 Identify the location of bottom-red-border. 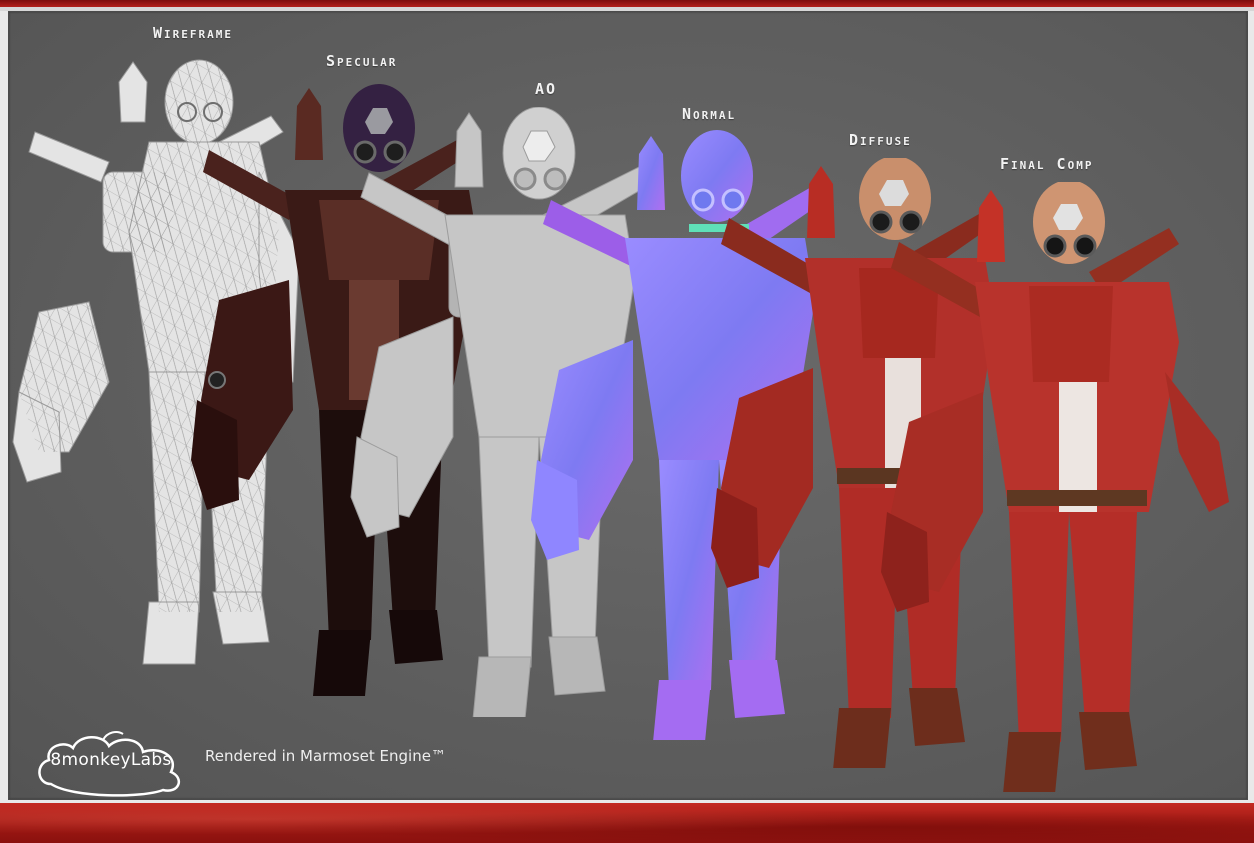
(627, 823).